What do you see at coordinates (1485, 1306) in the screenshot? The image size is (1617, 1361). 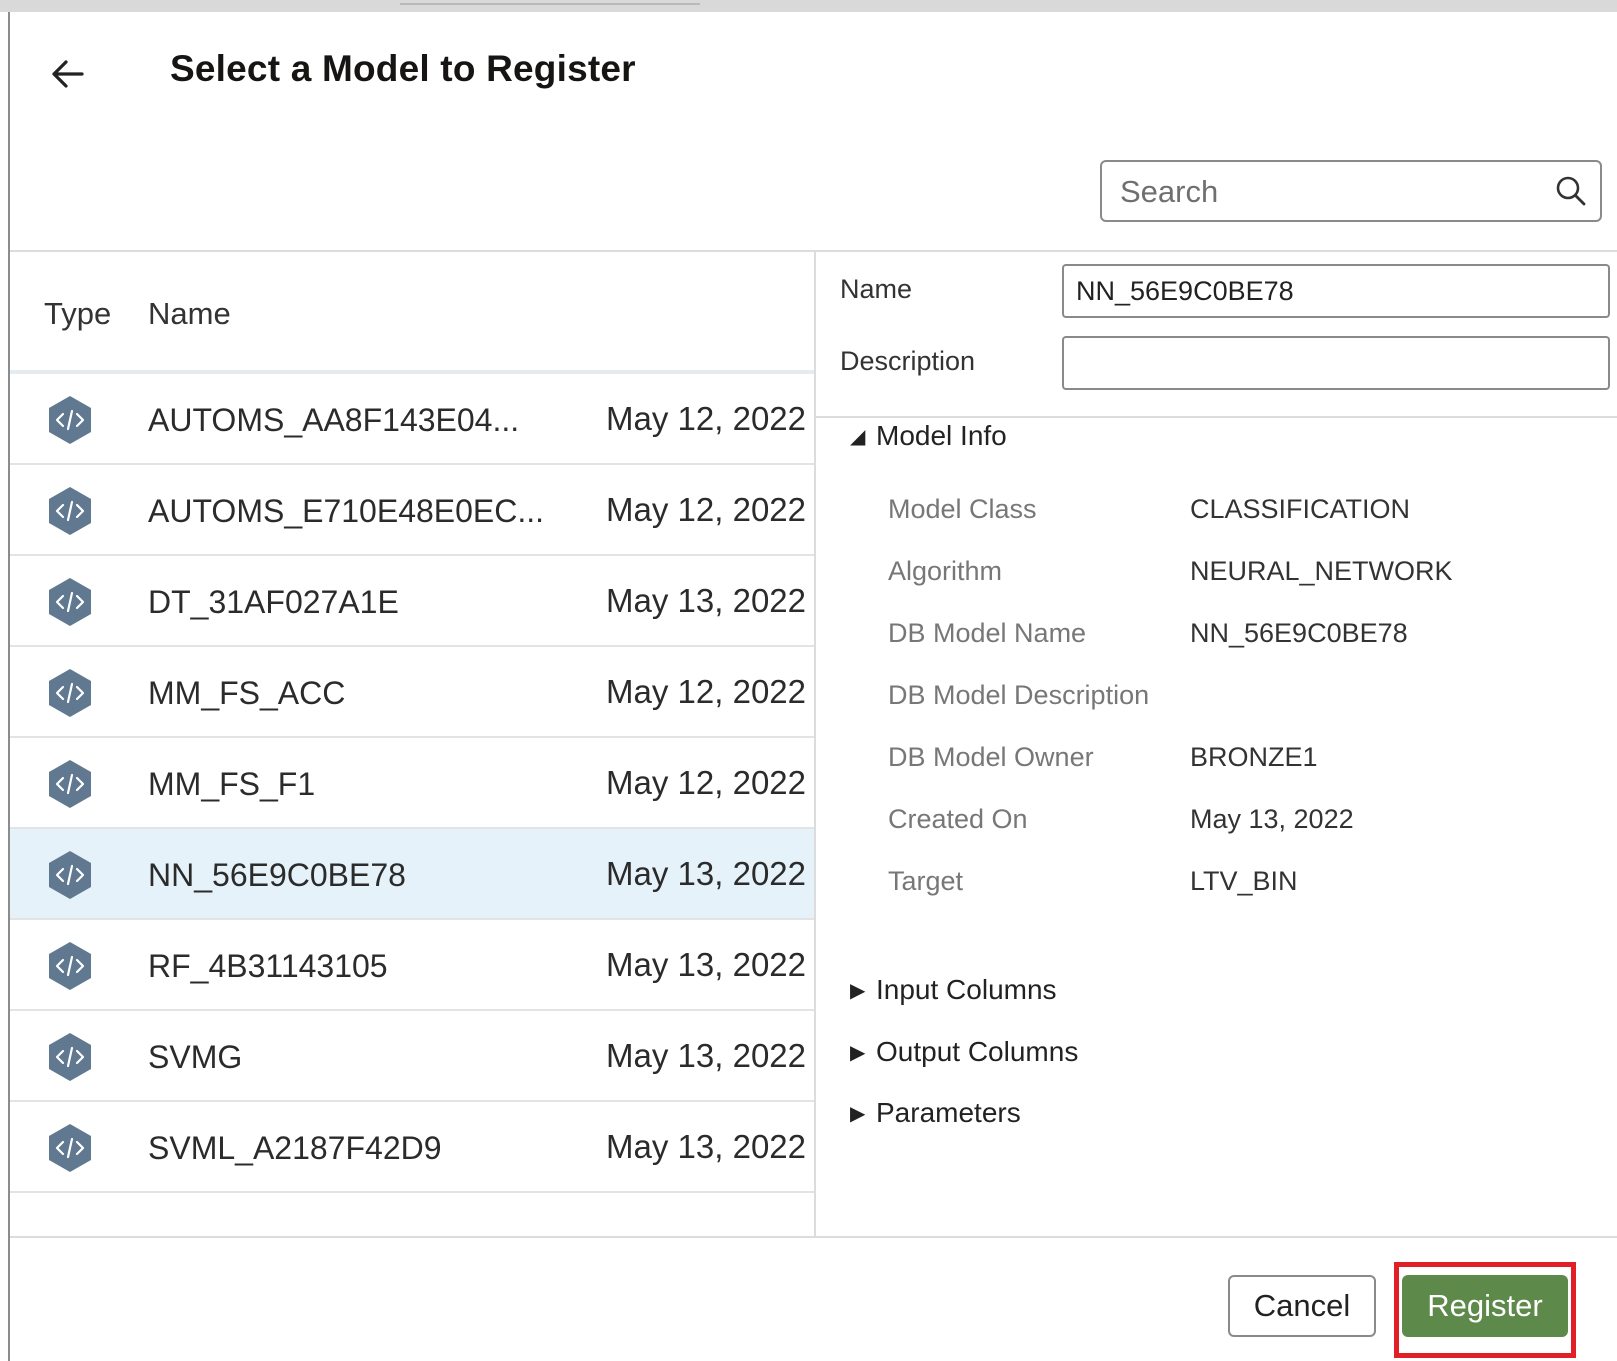 I see `register-button: Register` at bounding box center [1485, 1306].